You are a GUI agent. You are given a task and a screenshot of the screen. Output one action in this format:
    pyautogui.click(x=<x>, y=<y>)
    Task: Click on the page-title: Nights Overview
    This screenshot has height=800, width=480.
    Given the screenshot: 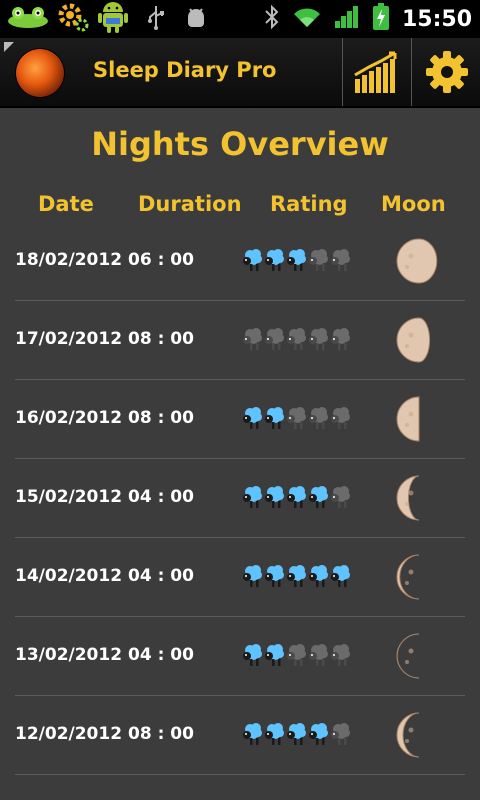 What is the action you would take?
    pyautogui.click(x=240, y=144)
    